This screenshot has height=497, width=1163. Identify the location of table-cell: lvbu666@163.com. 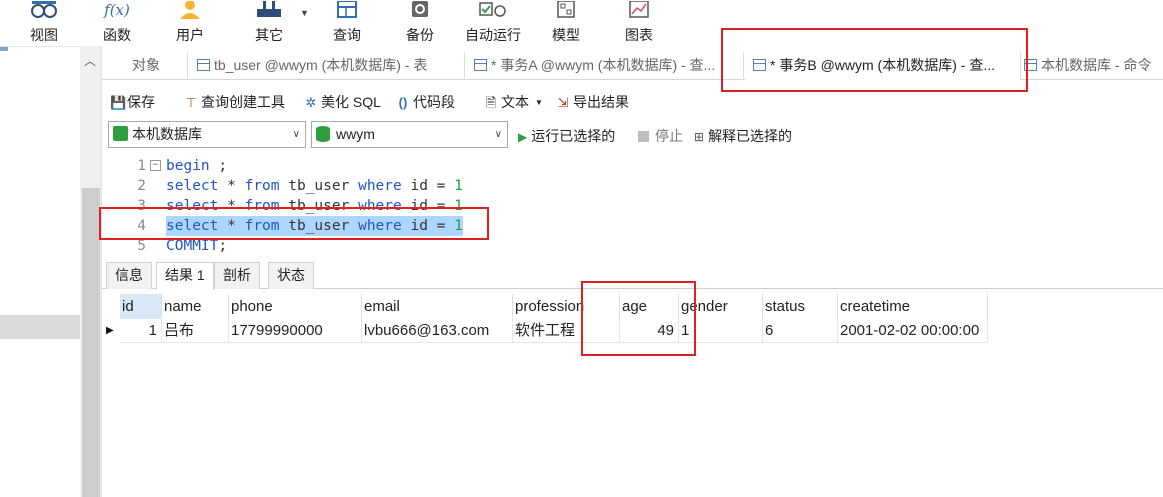
(437, 331).